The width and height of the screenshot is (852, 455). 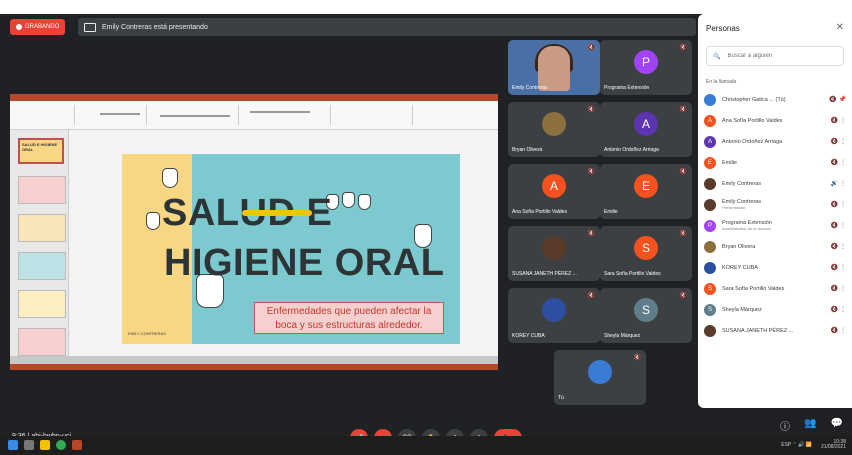 What do you see at coordinates (796, 445) in the screenshot?
I see `system-tray: ESP ⌃ 🔊 📶` at bounding box center [796, 445].